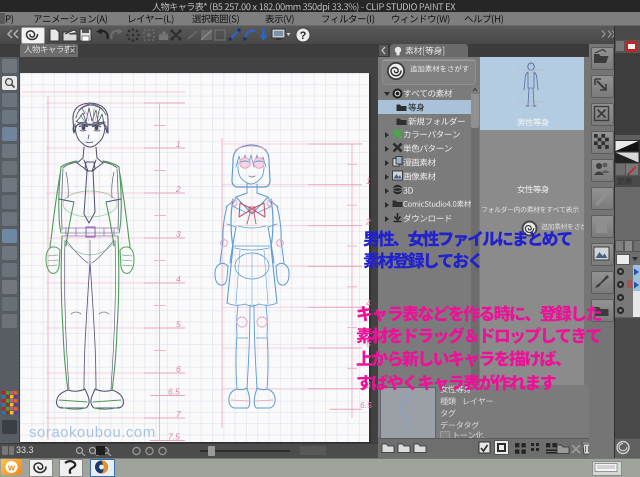 Image resolution: width=640 pixels, height=477 pixels. I want to click on svg-text: w, so click(11, 468).